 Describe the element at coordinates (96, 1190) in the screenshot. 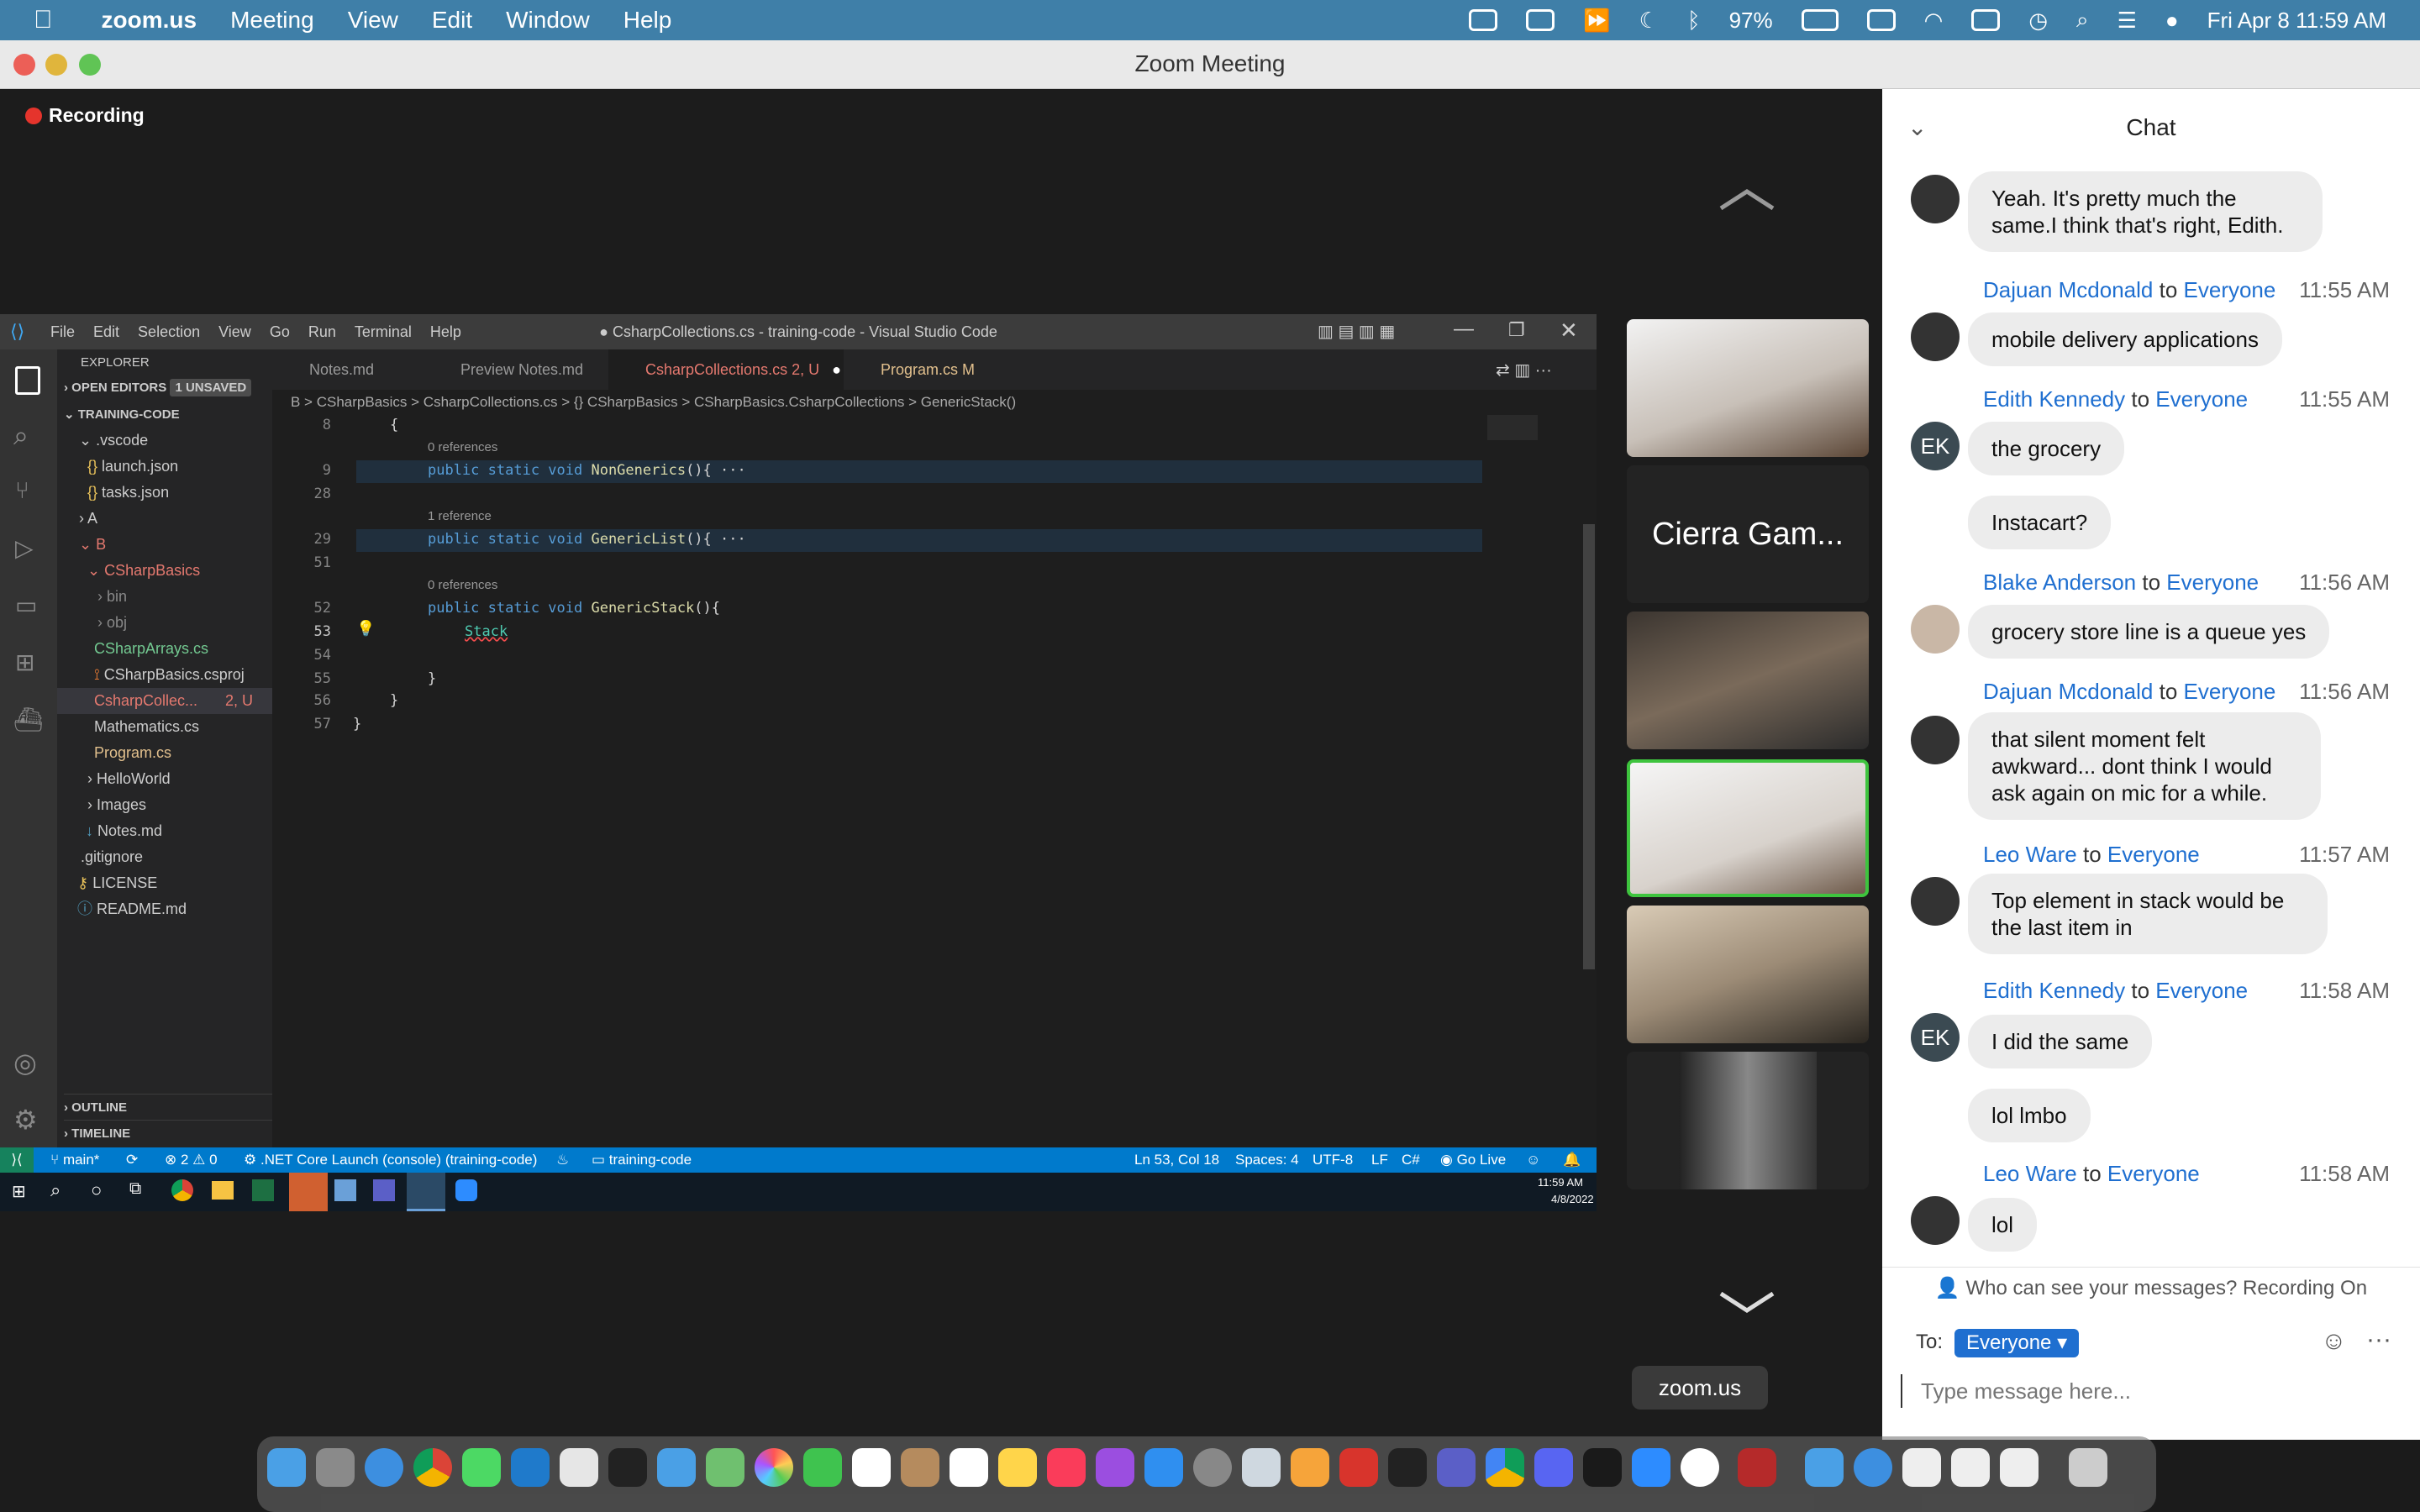

I see `cortana-icon: ○` at that location.